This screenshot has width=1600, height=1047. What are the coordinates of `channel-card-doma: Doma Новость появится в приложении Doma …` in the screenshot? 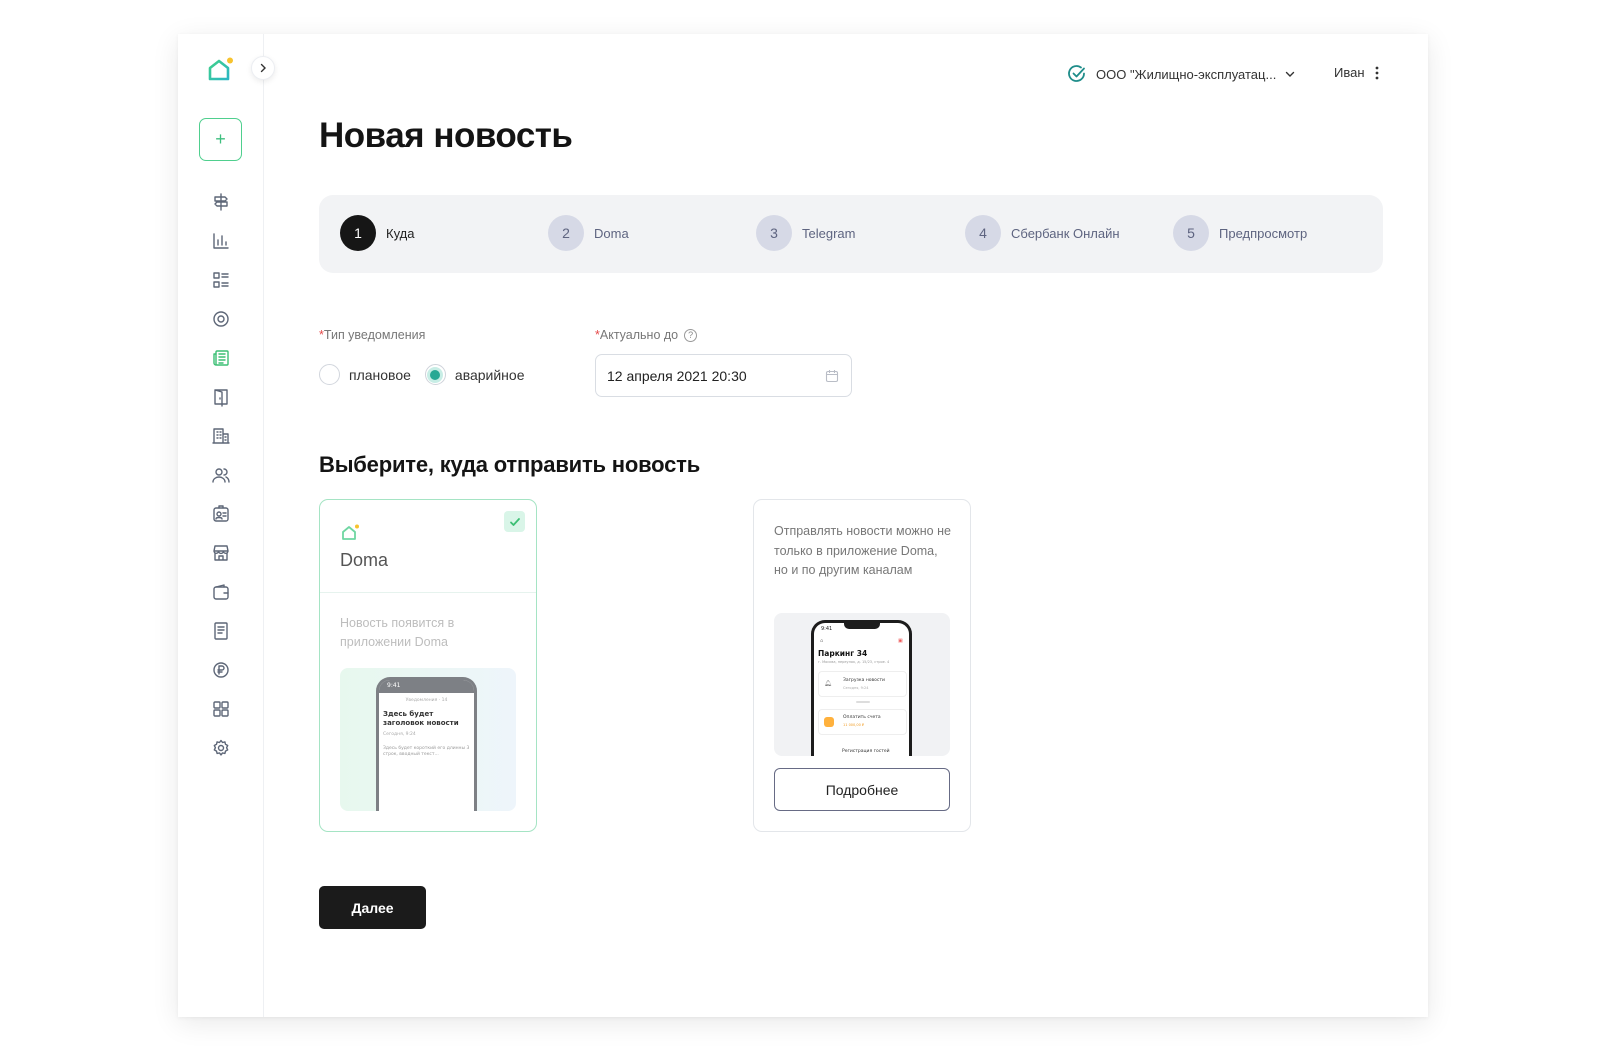 It's located at (428, 665).